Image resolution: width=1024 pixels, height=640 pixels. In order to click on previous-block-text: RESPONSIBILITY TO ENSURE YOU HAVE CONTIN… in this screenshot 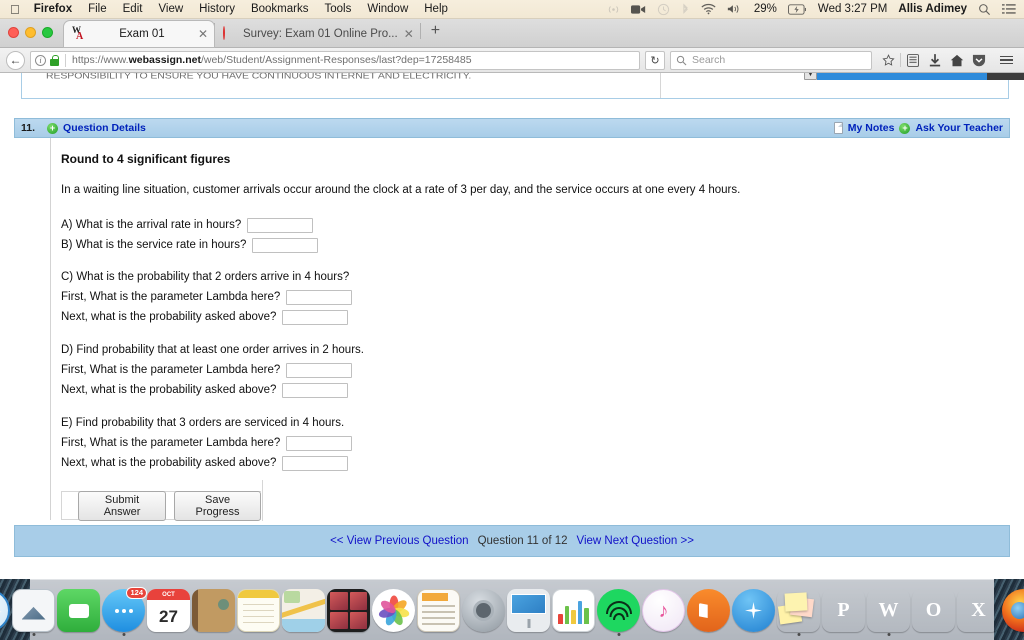, I will do `click(259, 77)`.